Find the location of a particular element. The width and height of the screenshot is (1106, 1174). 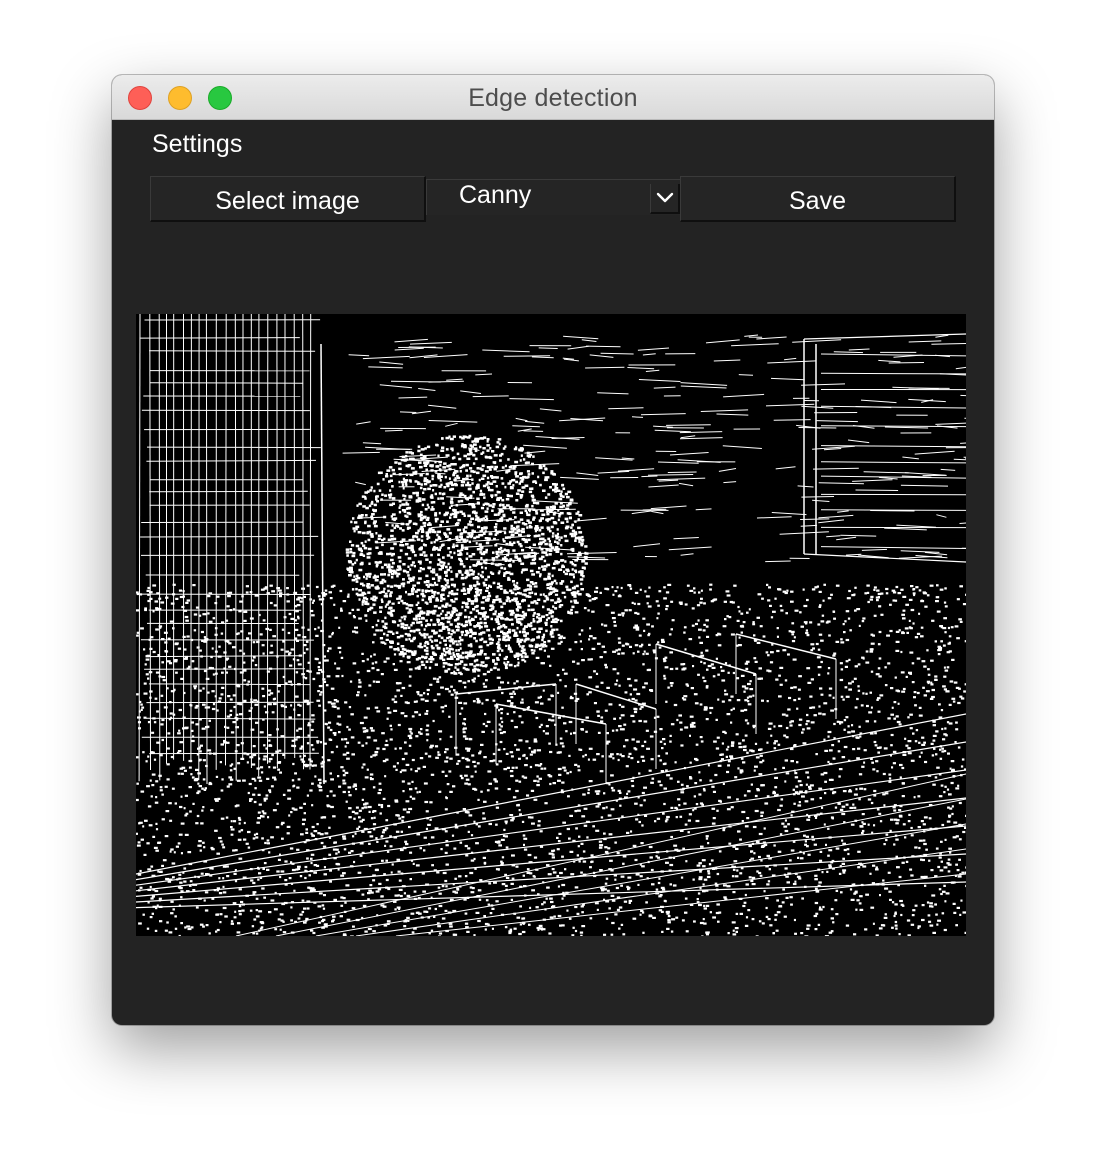

chevron-down-icon is located at coordinates (665, 197).